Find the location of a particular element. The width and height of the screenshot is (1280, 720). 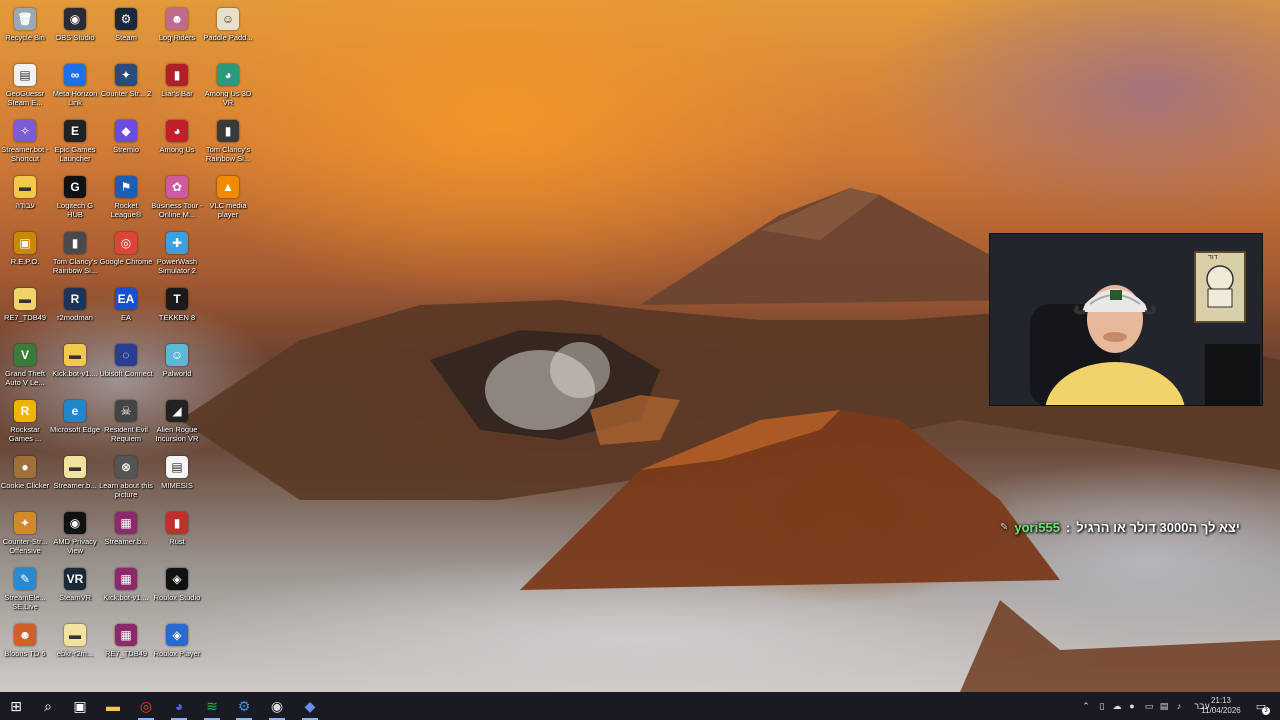

desktop-icon-re7-tdb49: ▦ RE7_TDB49 is located at coordinates (126, 648).